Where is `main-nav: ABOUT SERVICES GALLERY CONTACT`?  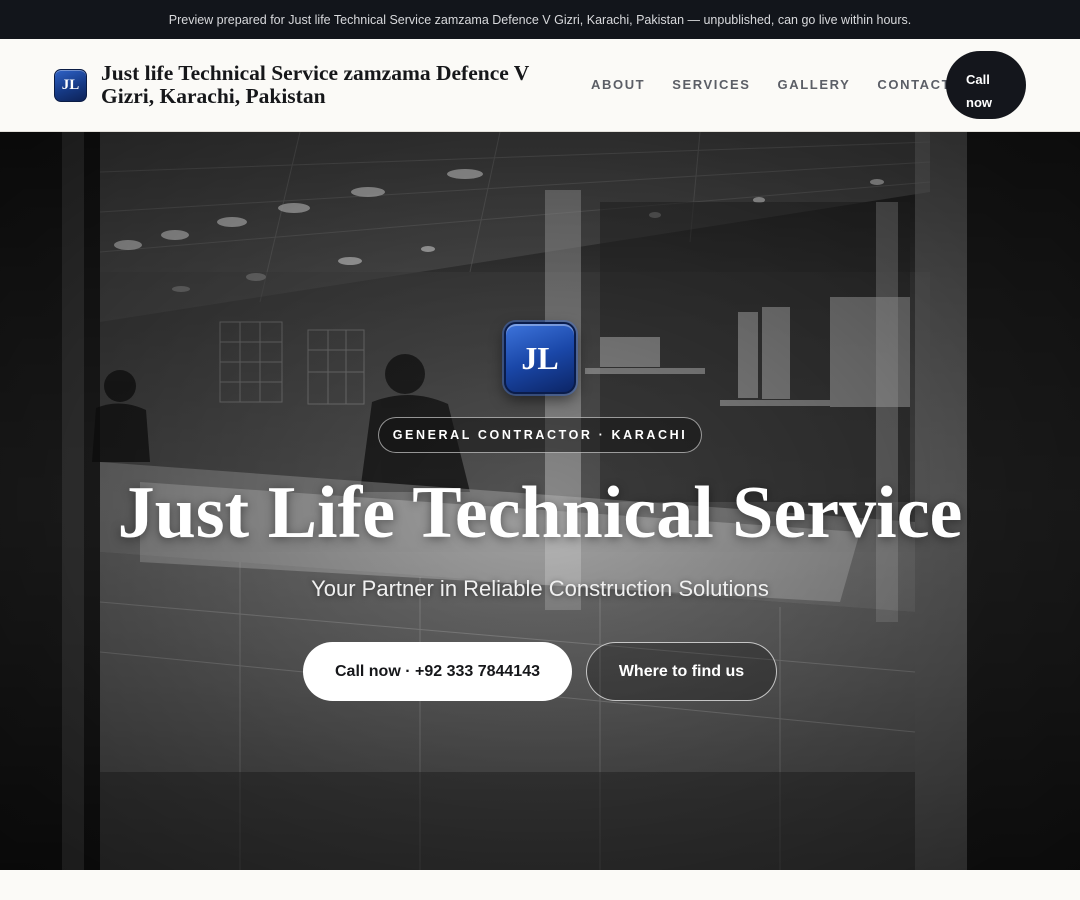 main-nav: ABOUT SERVICES GALLERY CONTACT is located at coordinates (784, 84).